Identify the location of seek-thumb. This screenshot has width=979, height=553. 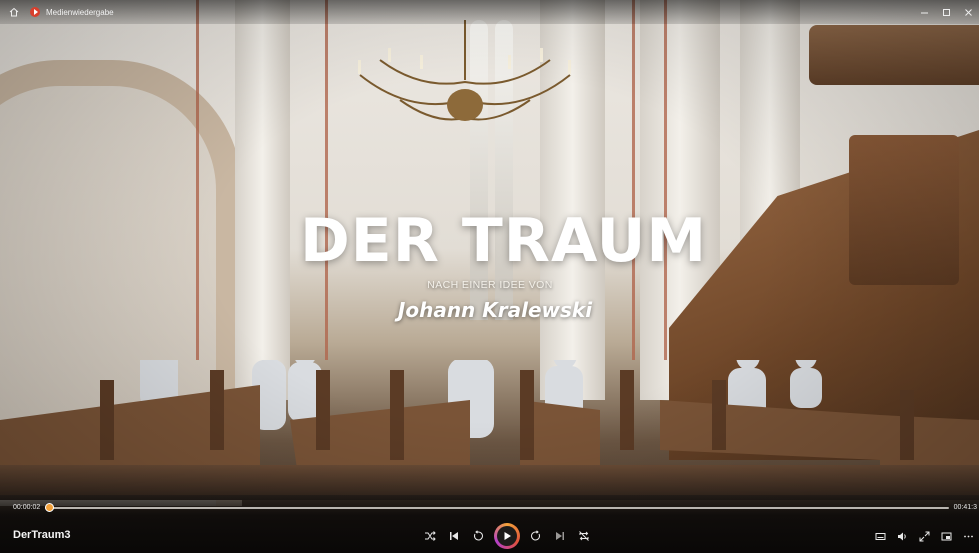
(49, 507).